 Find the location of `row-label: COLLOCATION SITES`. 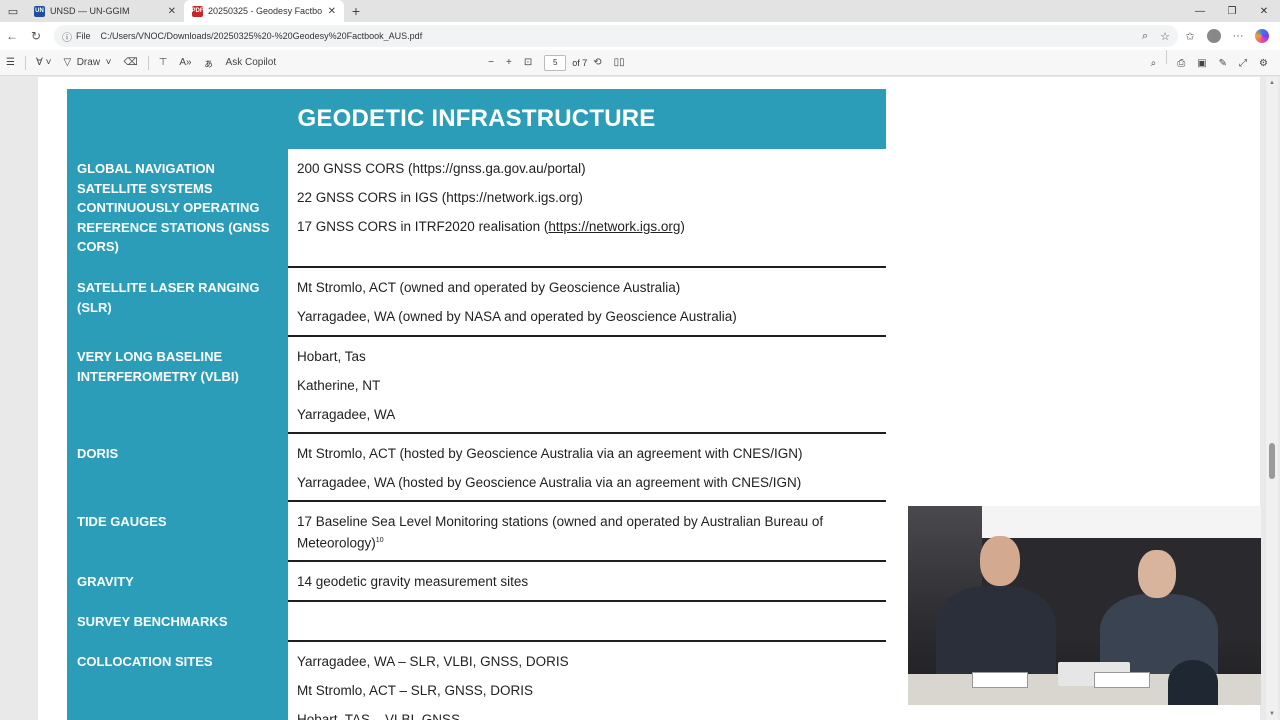

row-label: COLLOCATION SITES is located at coordinates (177, 681).